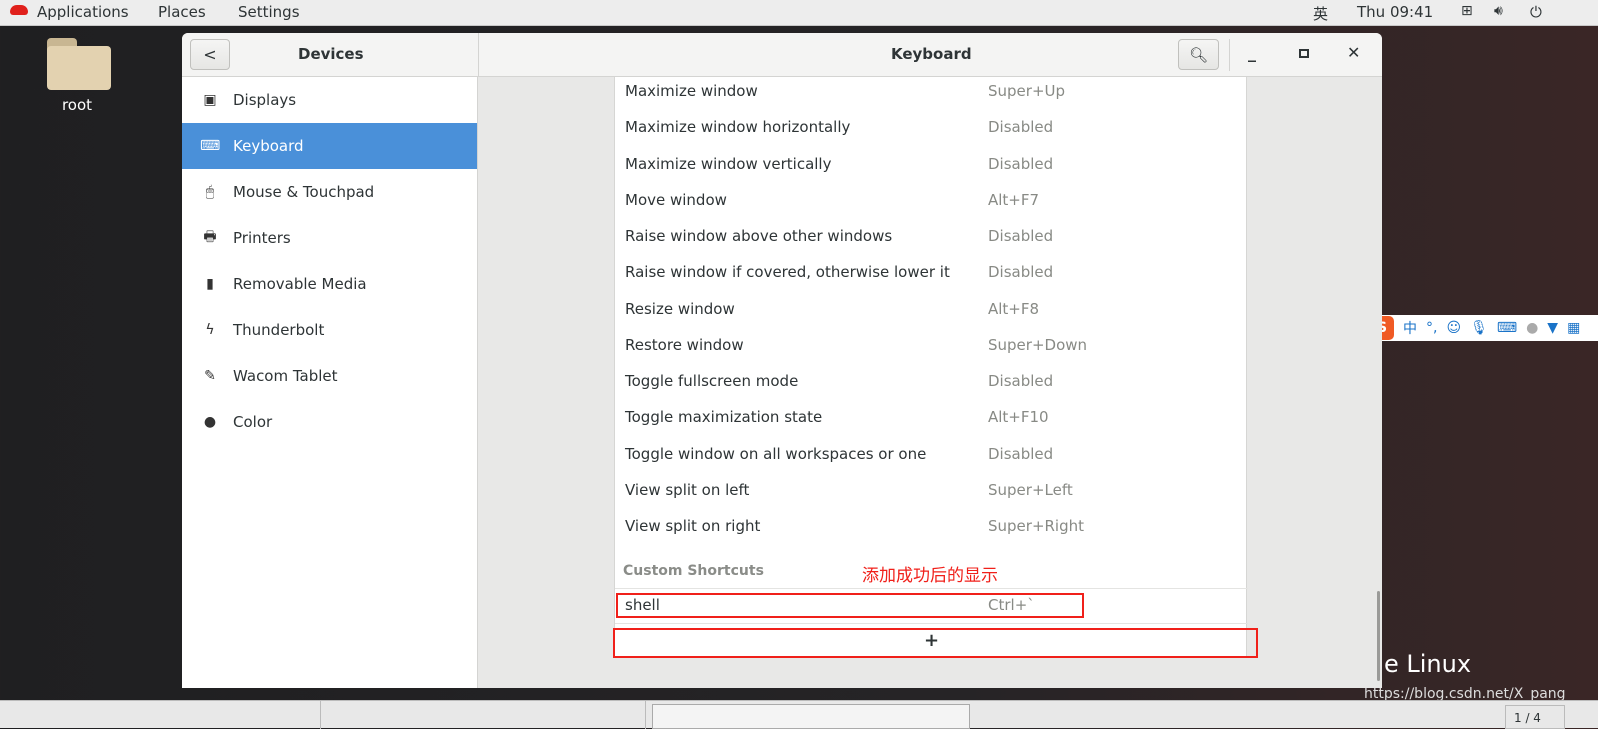 The width and height of the screenshot is (1598, 729). I want to click on search-button: 🔍︎, so click(1198, 54).